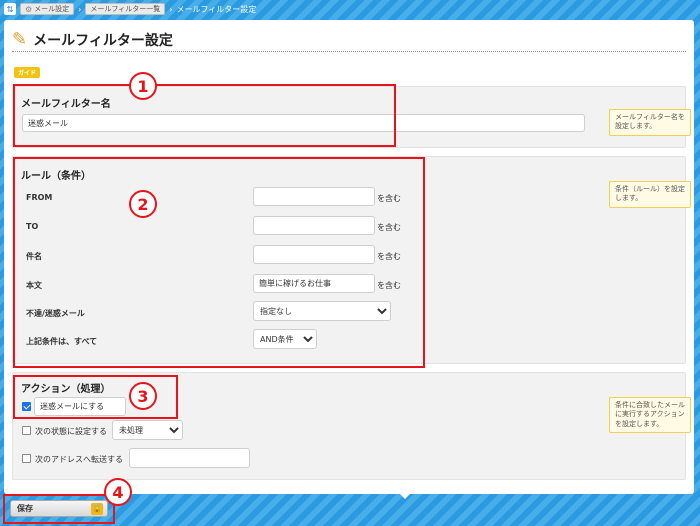 The height and width of the screenshot is (526, 700). I want to click on gear-icon: ⚙, so click(29, 9).